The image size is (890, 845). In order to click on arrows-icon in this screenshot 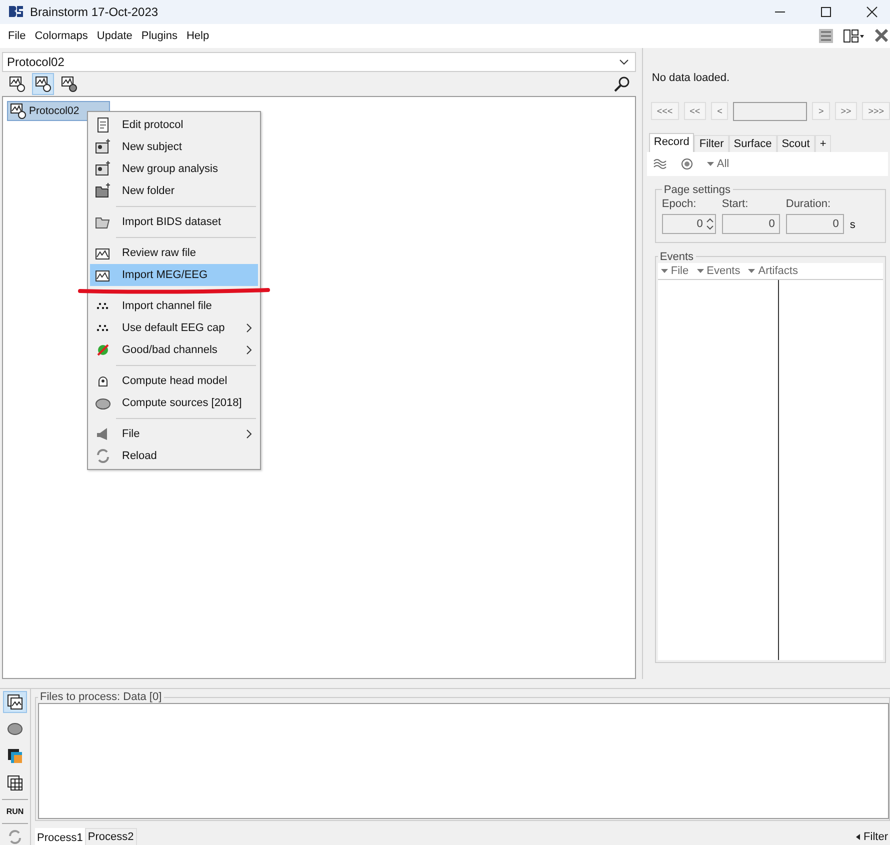, I will do `click(103, 456)`.